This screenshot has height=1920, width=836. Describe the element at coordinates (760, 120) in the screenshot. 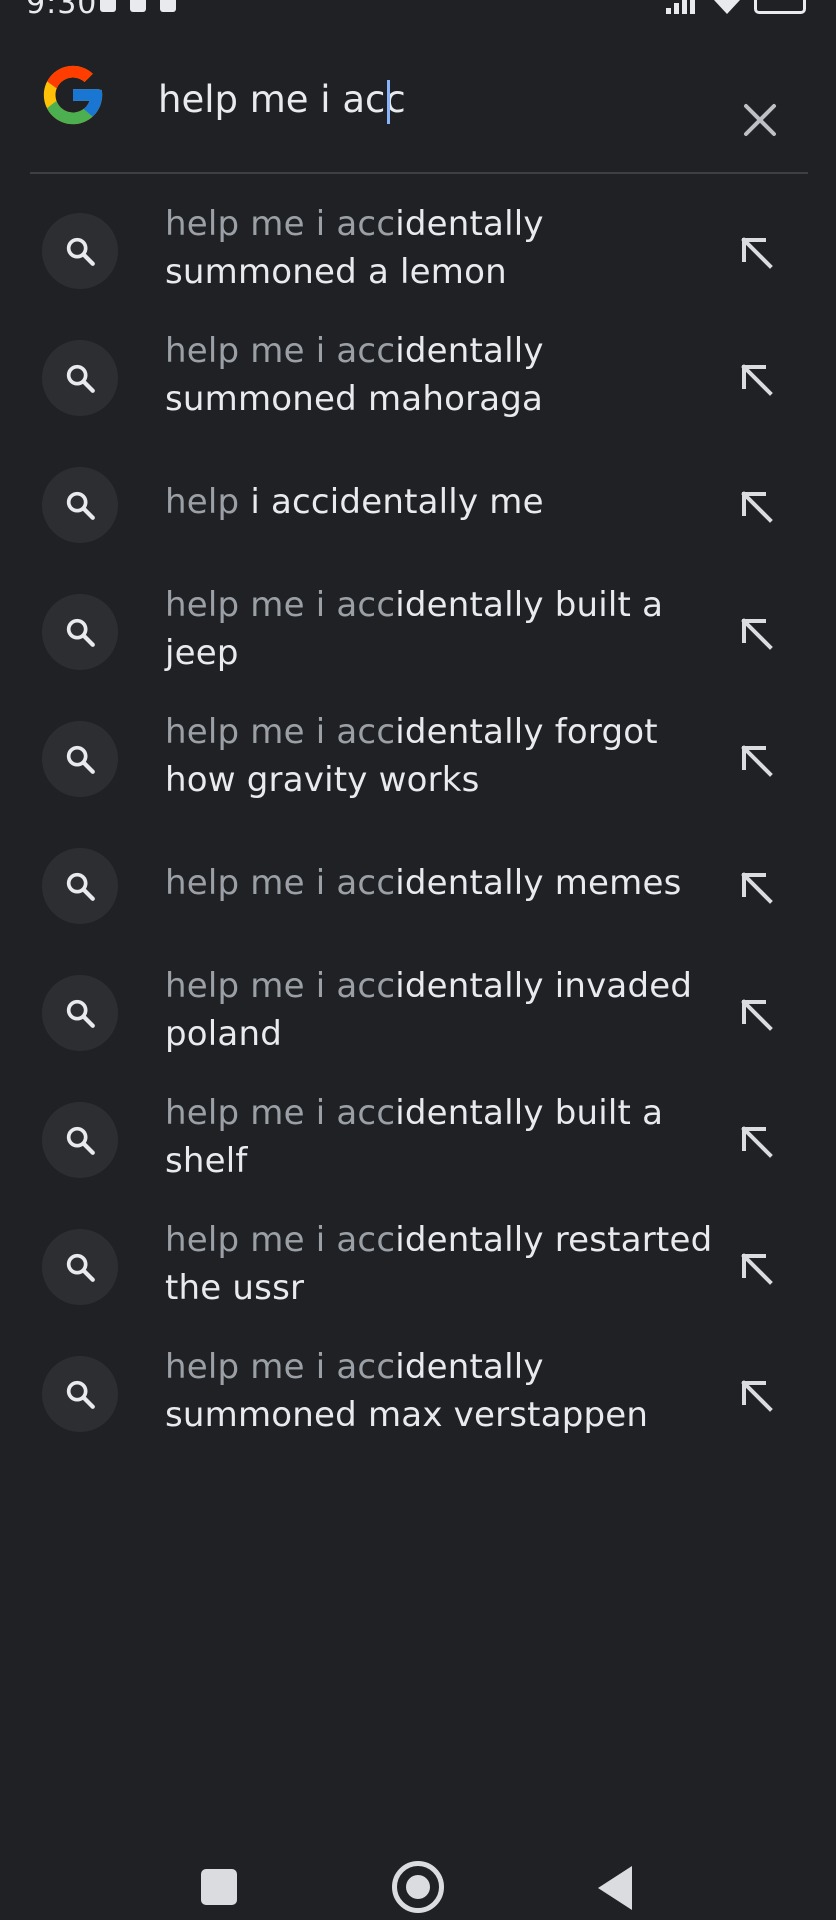

I see `close-icon` at that location.